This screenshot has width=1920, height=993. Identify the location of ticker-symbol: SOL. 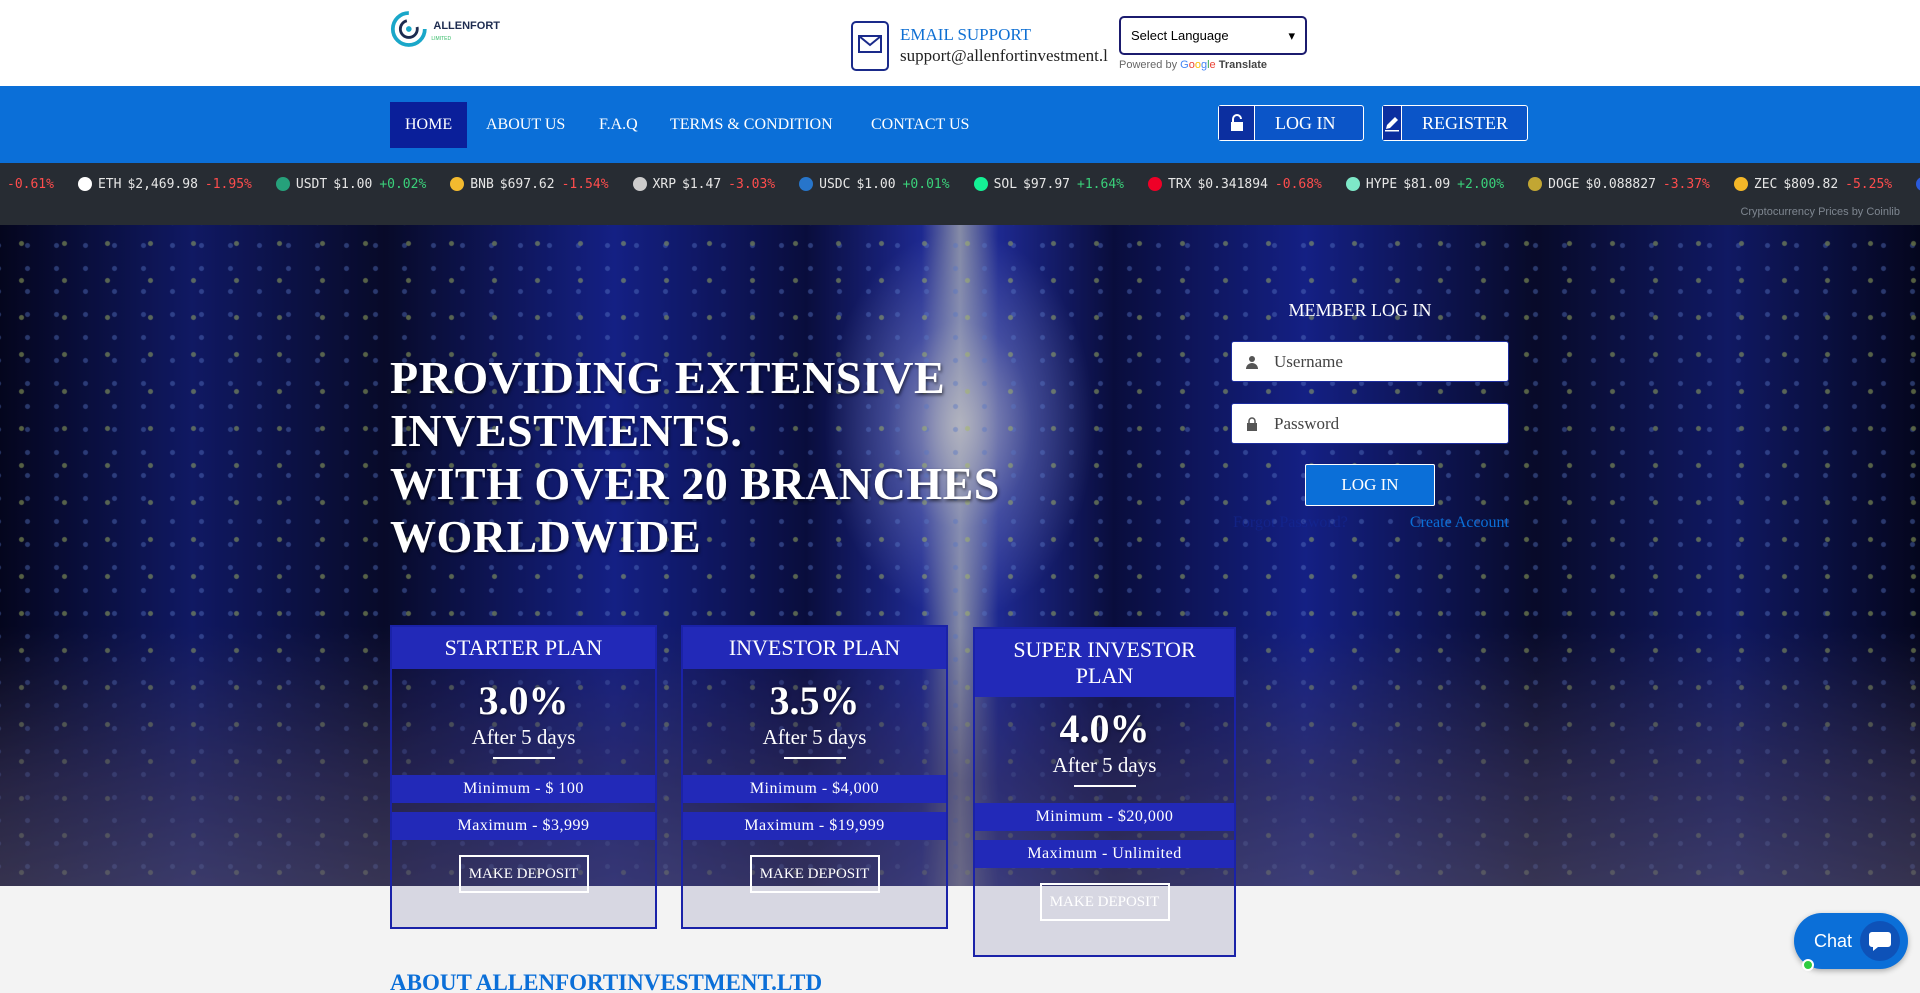
(1005, 184).